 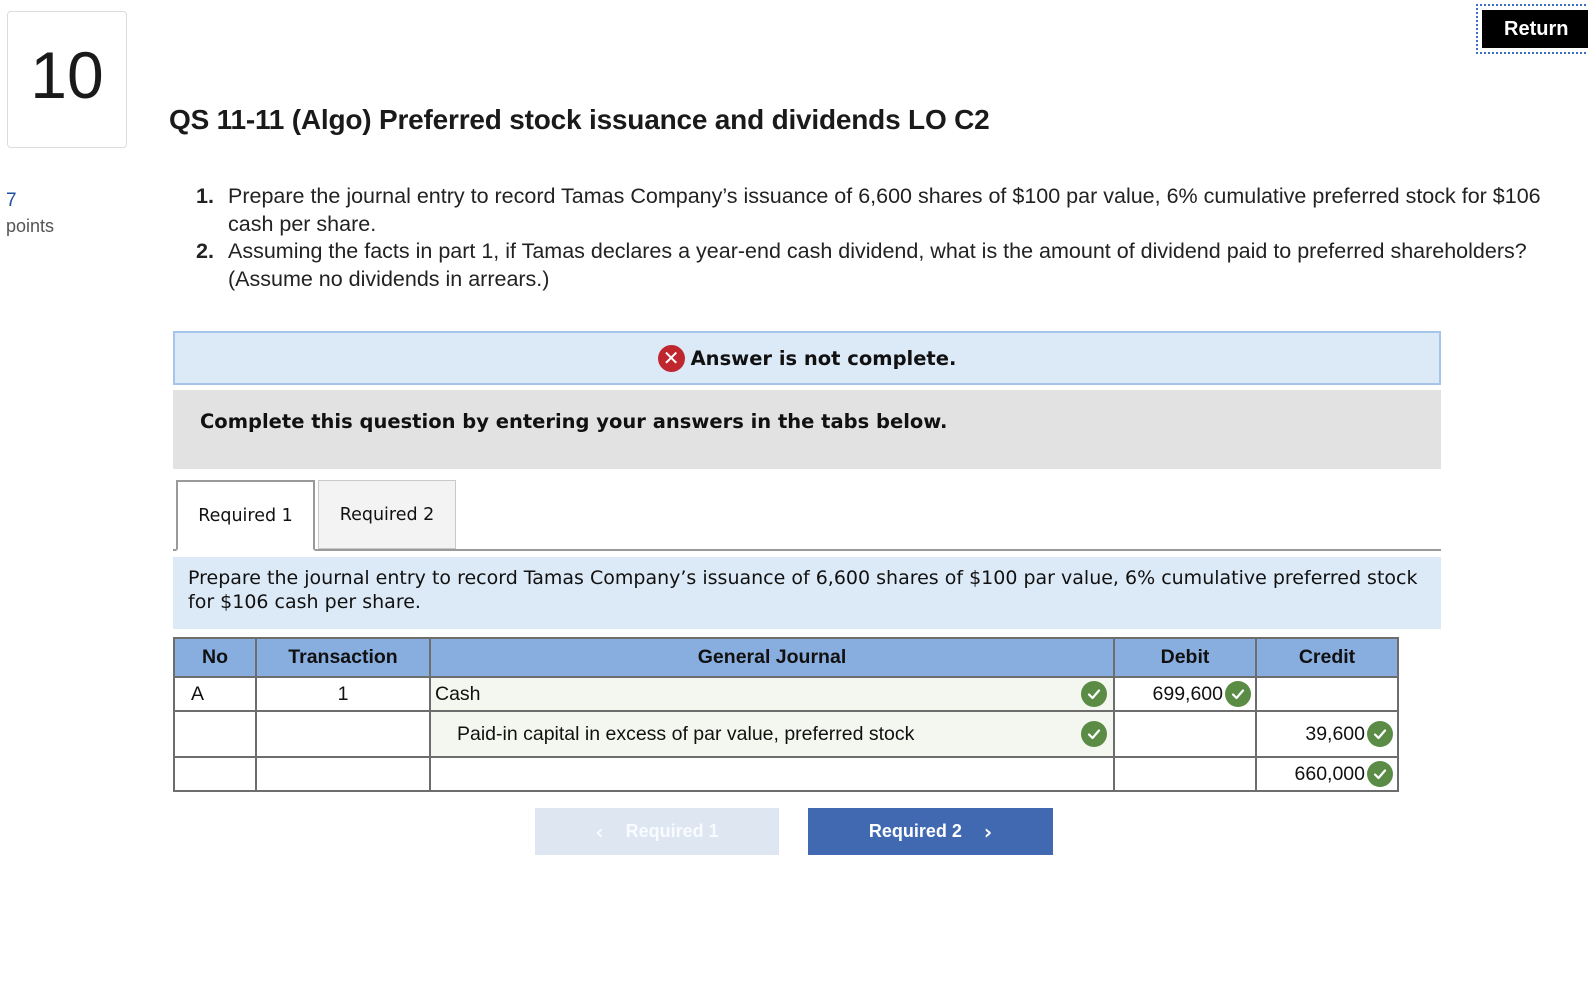 I want to click on answer-status-banner: ✕ Answer is not complete., so click(x=807, y=358).